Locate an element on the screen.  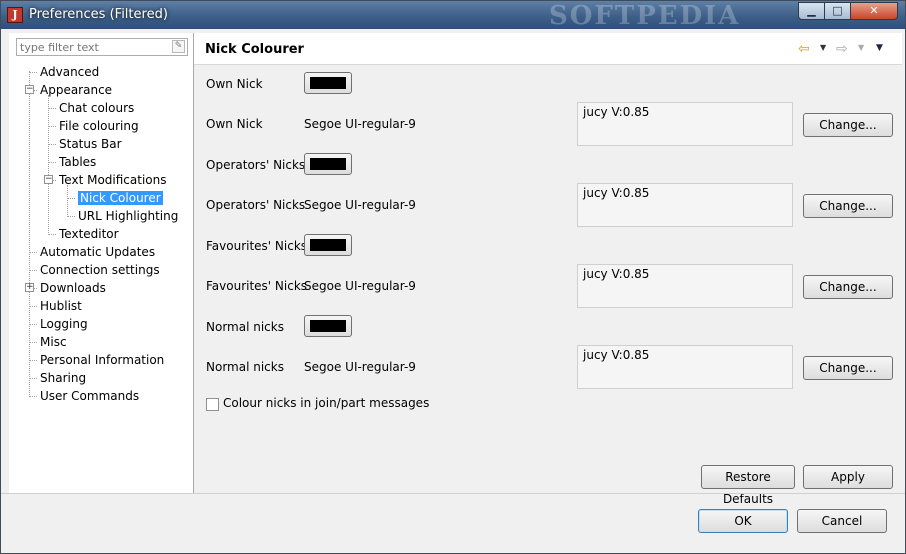
tree-item-connection-settings: Connection settings is located at coordinates (100, 270).